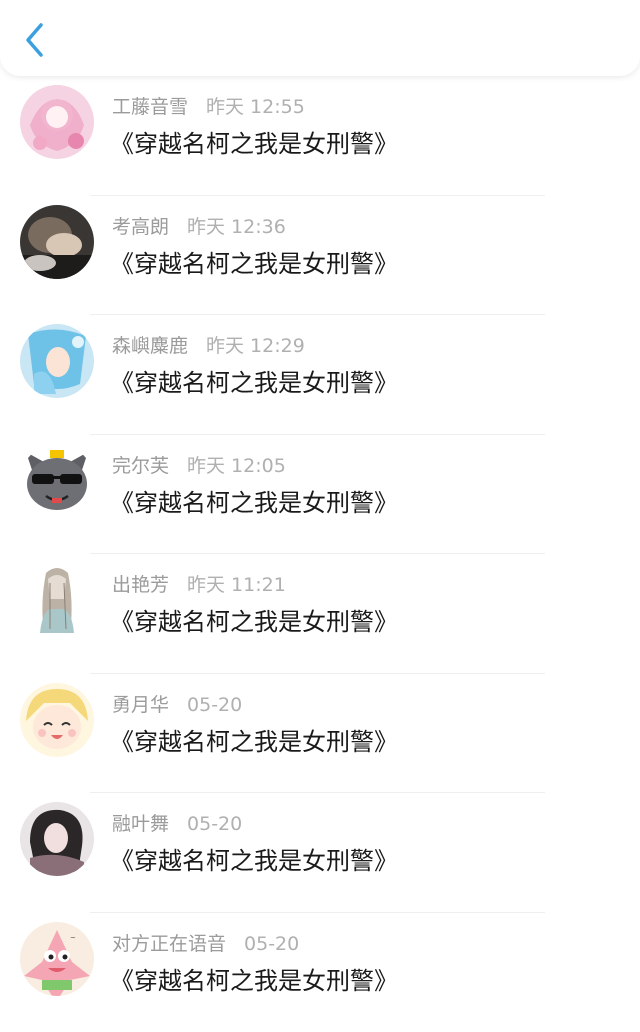 The image size is (640, 1032). Describe the element at coordinates (255, 346) in the screenshot. I see `timestamp: 昨天 12:29` at that location.